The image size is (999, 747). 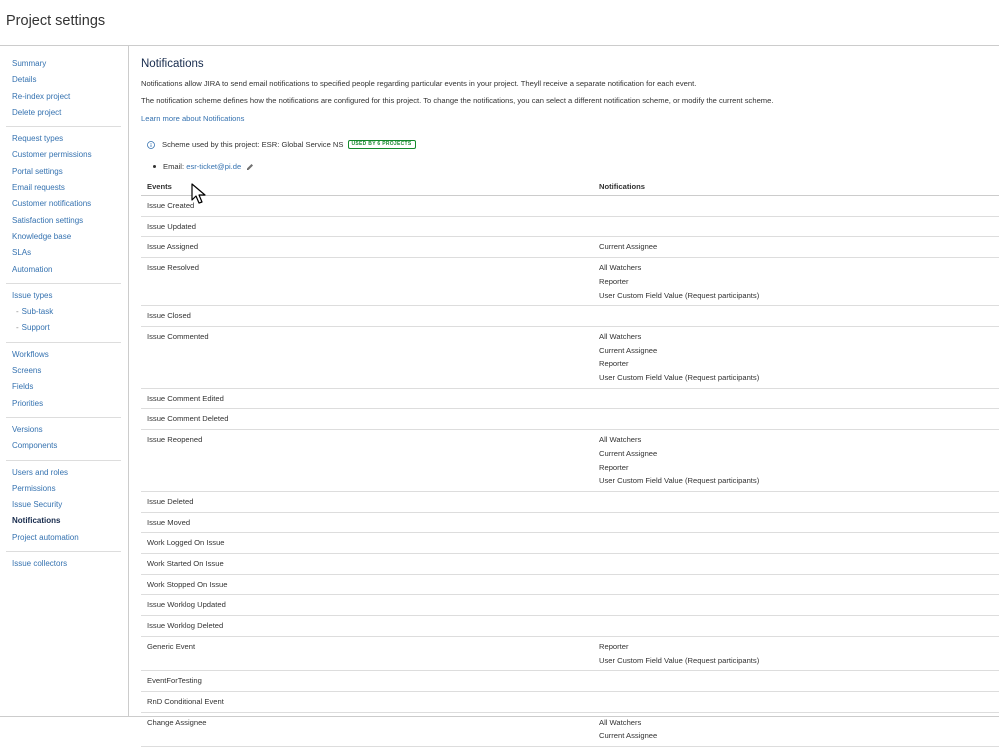 I want to click on sidebar-item-issue-security: Issue Security, so click(x=66, y=505).